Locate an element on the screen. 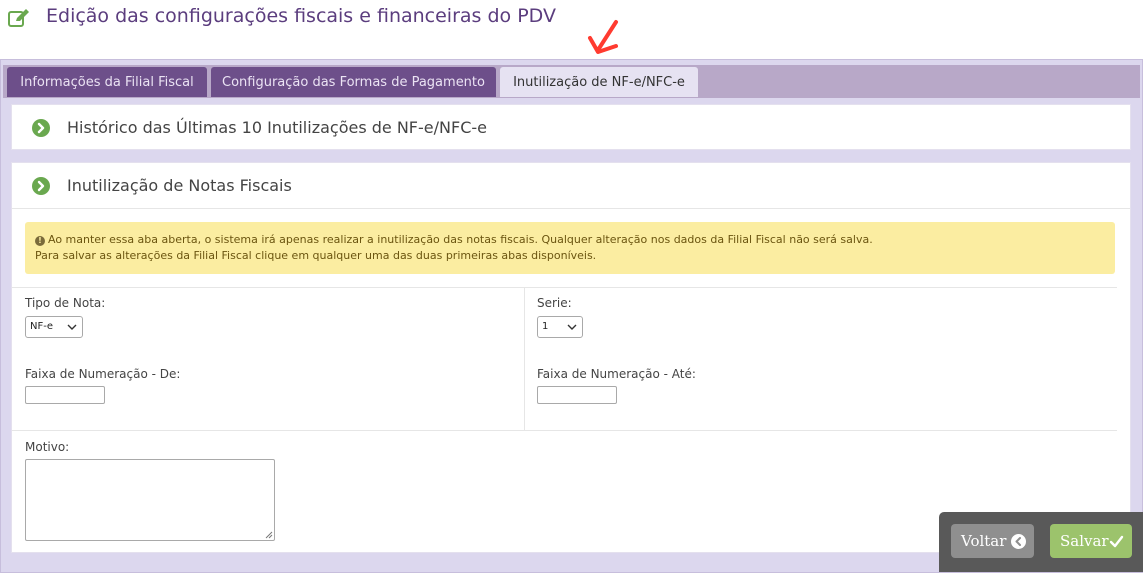 Image resolution: width=1146 pixels, height=573 pixels. tab-label: Configuração das Formas de Pagamento is located at coordinates (353, 82).